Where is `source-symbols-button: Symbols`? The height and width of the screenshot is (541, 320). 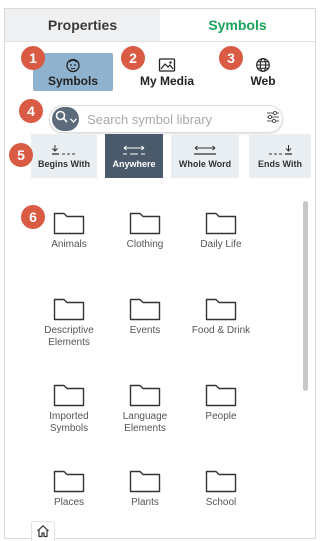
source-symbols-button: Symbols is located at coordinates (73, 72).